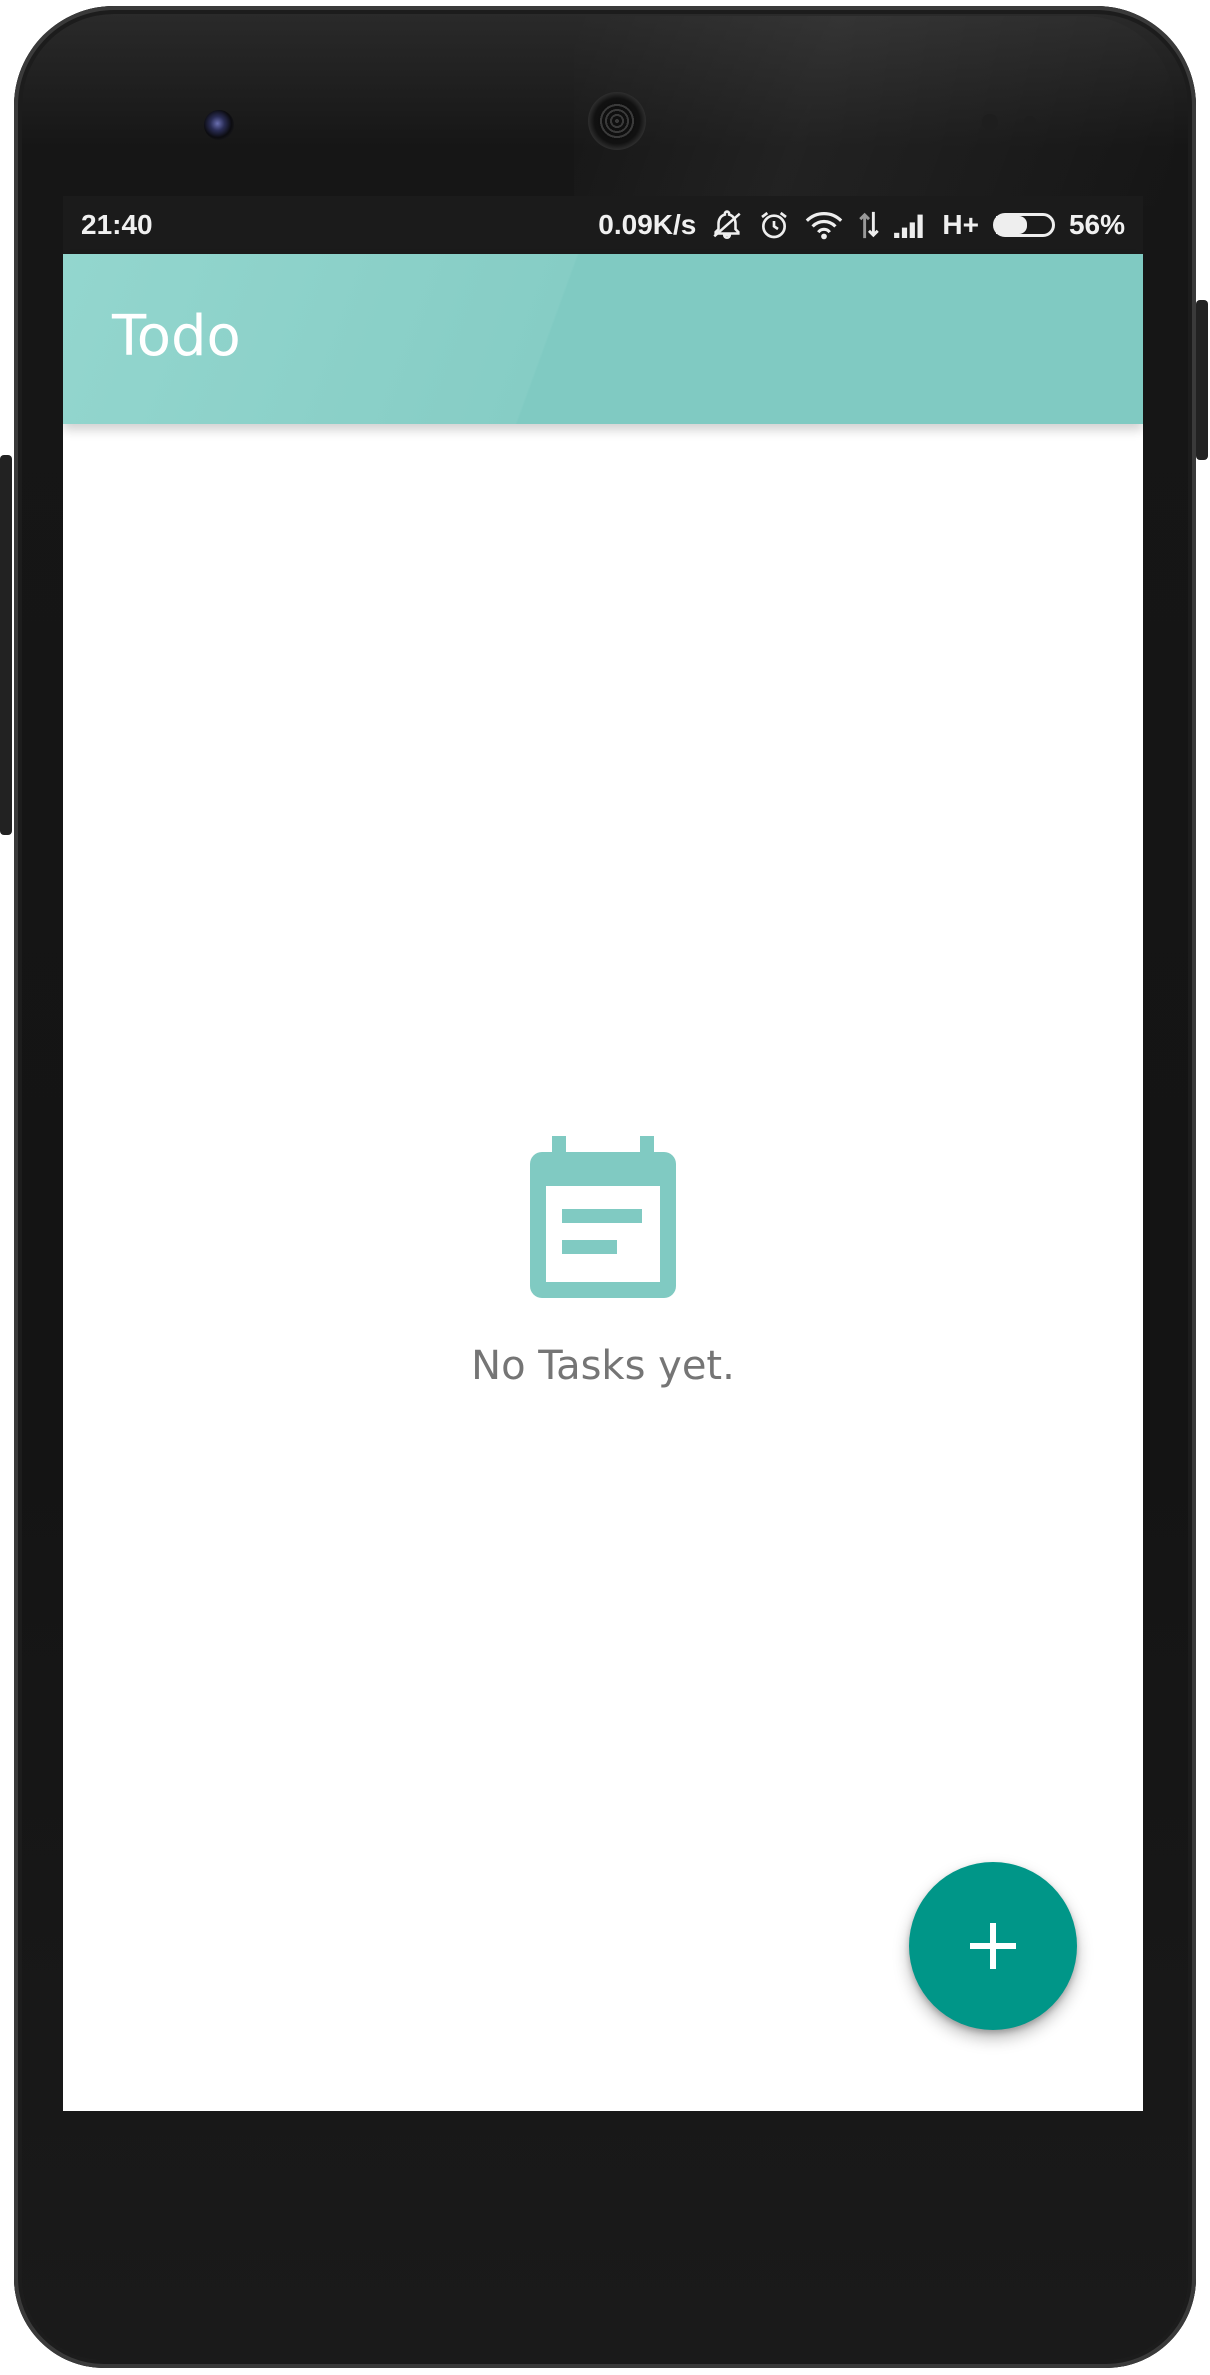  Describe the element at coordinates (869, 225) in the screenshot. I see `data-transfer-icon` at that location.